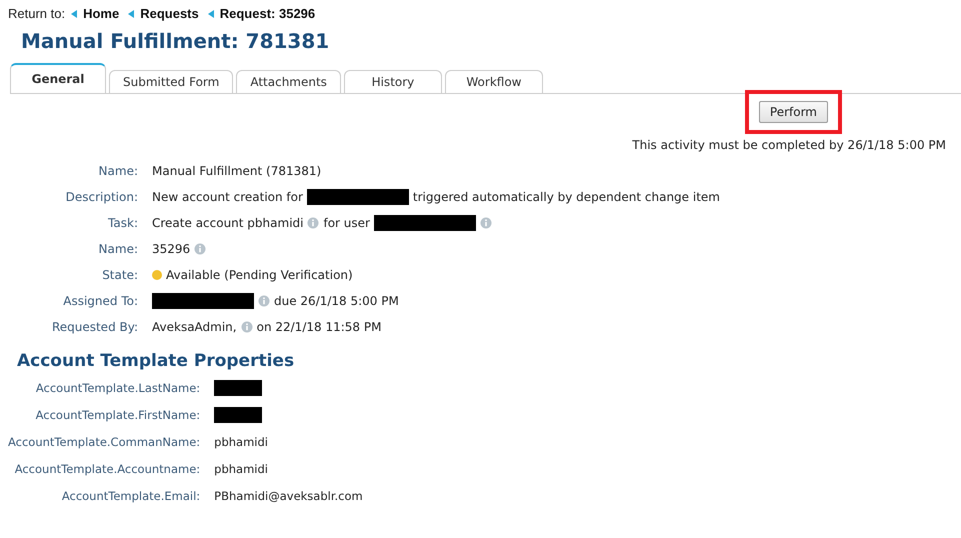 The width and height of the screenshot is (961, 538). Describe the element at coordinates (107, 469) in the screenshot. I see `property-label: AccountTemplate.Accountname:` at that location.